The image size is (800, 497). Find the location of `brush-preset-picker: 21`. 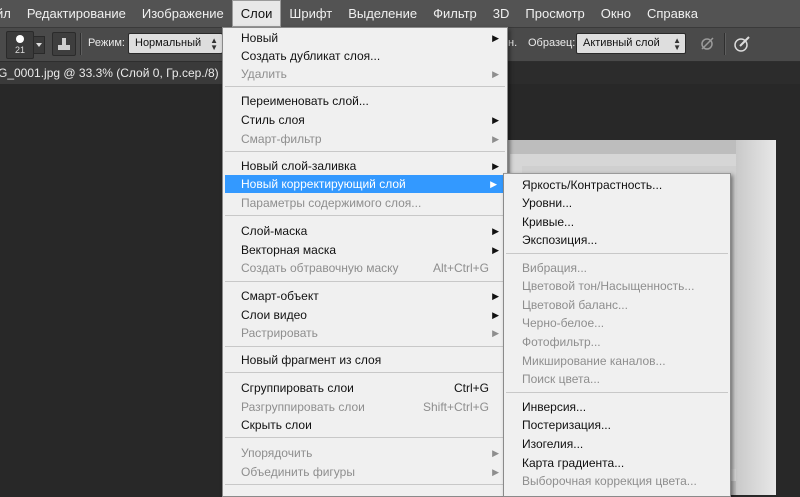

brush-preset-picker: 21 is located at coordinates (20, 45).